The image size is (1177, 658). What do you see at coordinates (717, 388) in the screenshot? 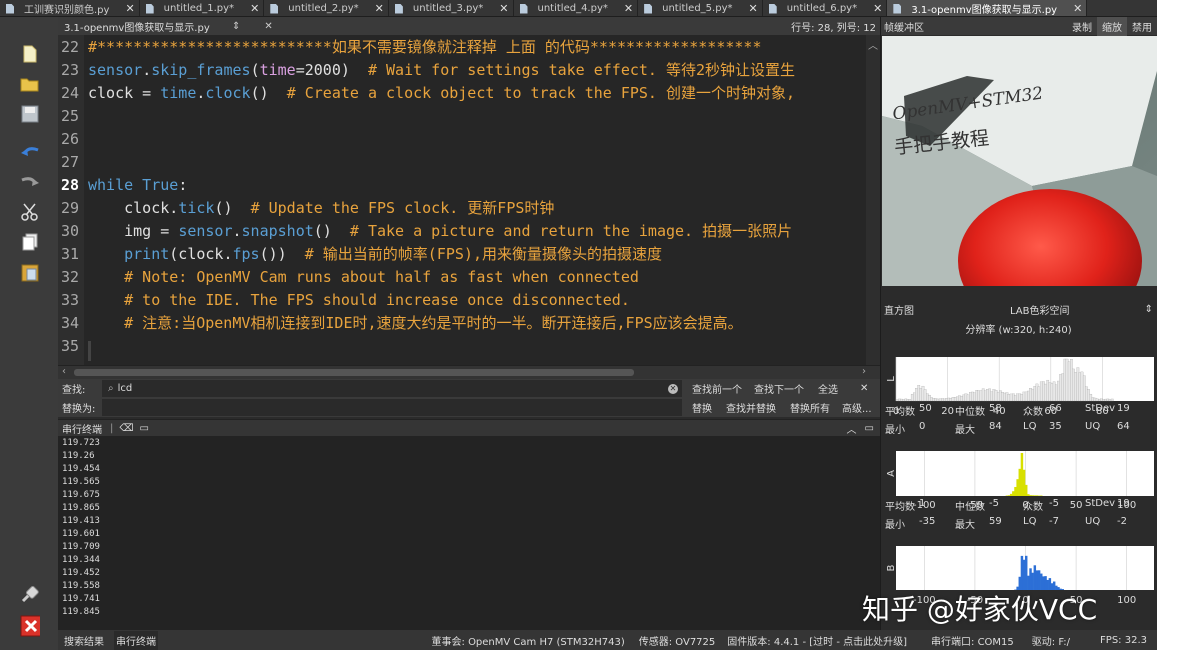
I see `find-previous-button: 查找前一个` at bounding box center [717, 388].